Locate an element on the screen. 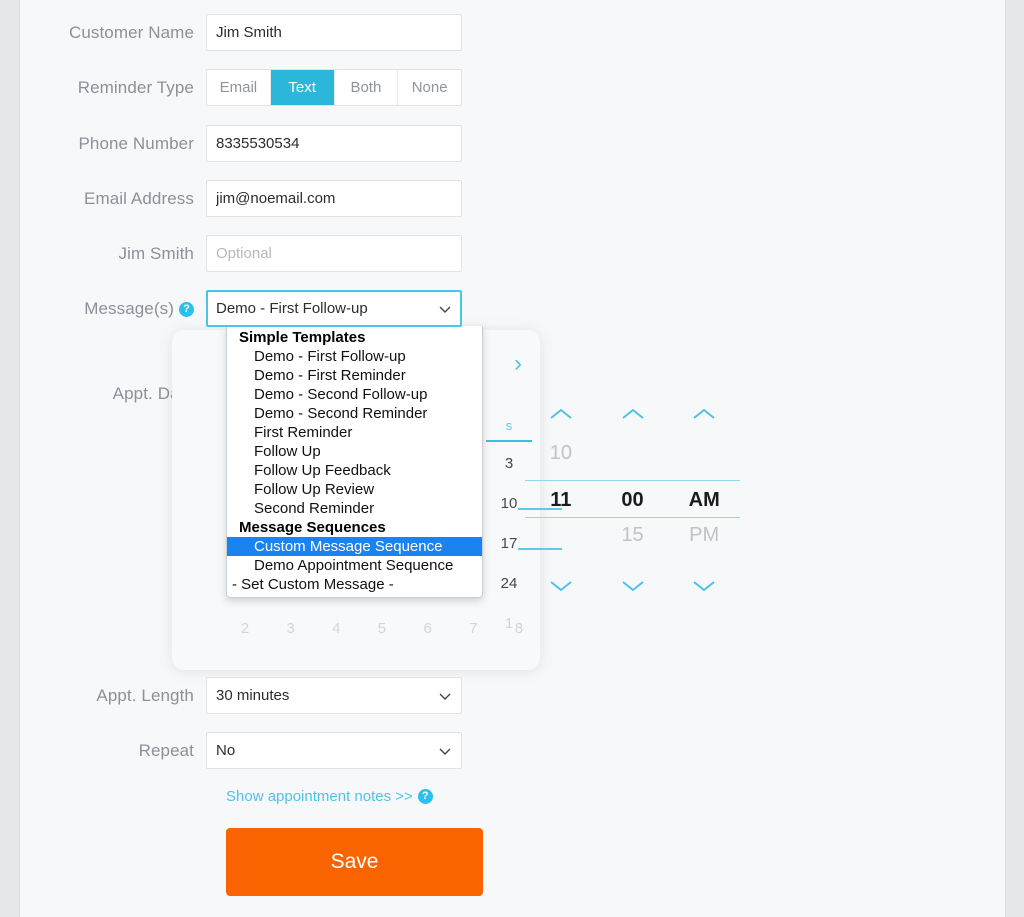  timepicker-minute-column: 00 15 is located at coordinates (632, 500).